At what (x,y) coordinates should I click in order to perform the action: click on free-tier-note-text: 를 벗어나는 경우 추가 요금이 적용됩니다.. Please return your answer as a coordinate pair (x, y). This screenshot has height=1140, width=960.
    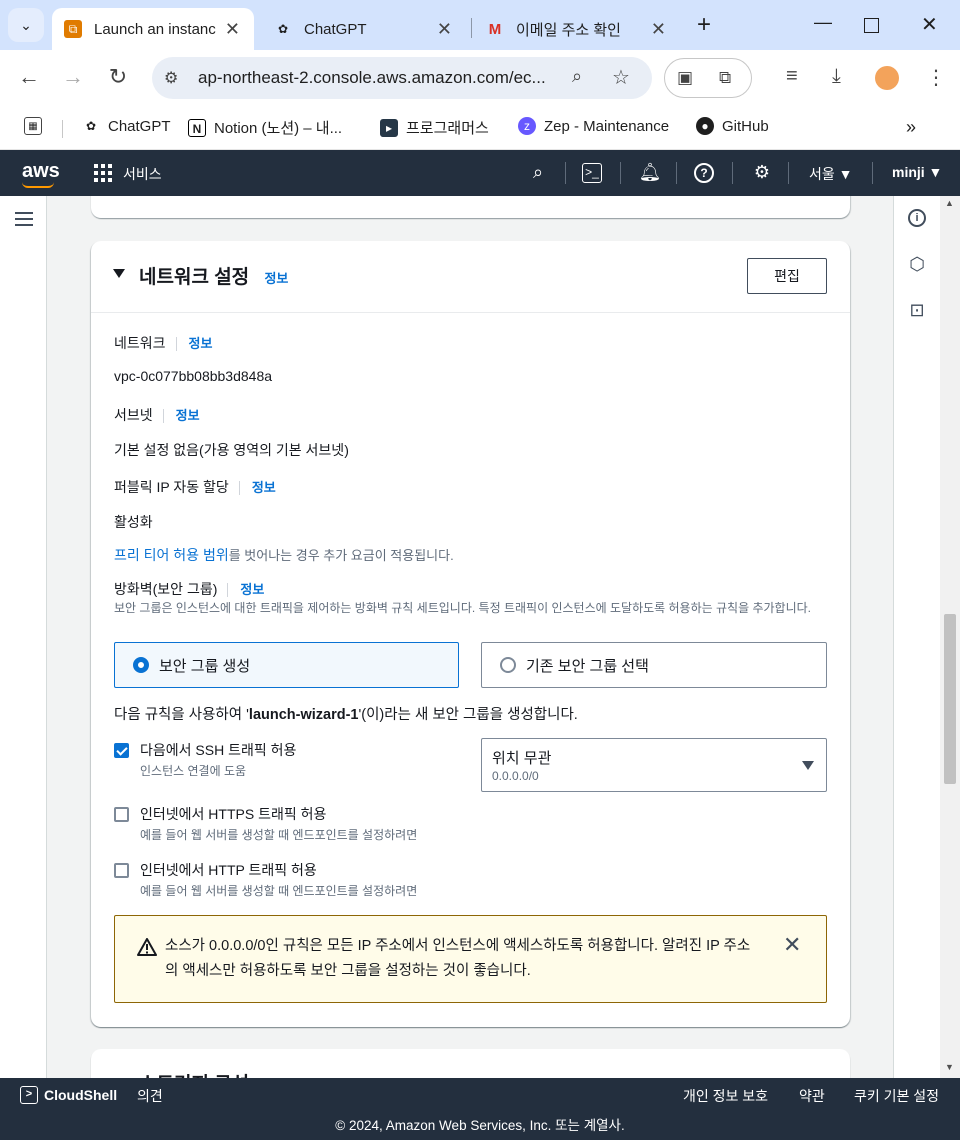
    Looking at the image, I should click on (341, 555).